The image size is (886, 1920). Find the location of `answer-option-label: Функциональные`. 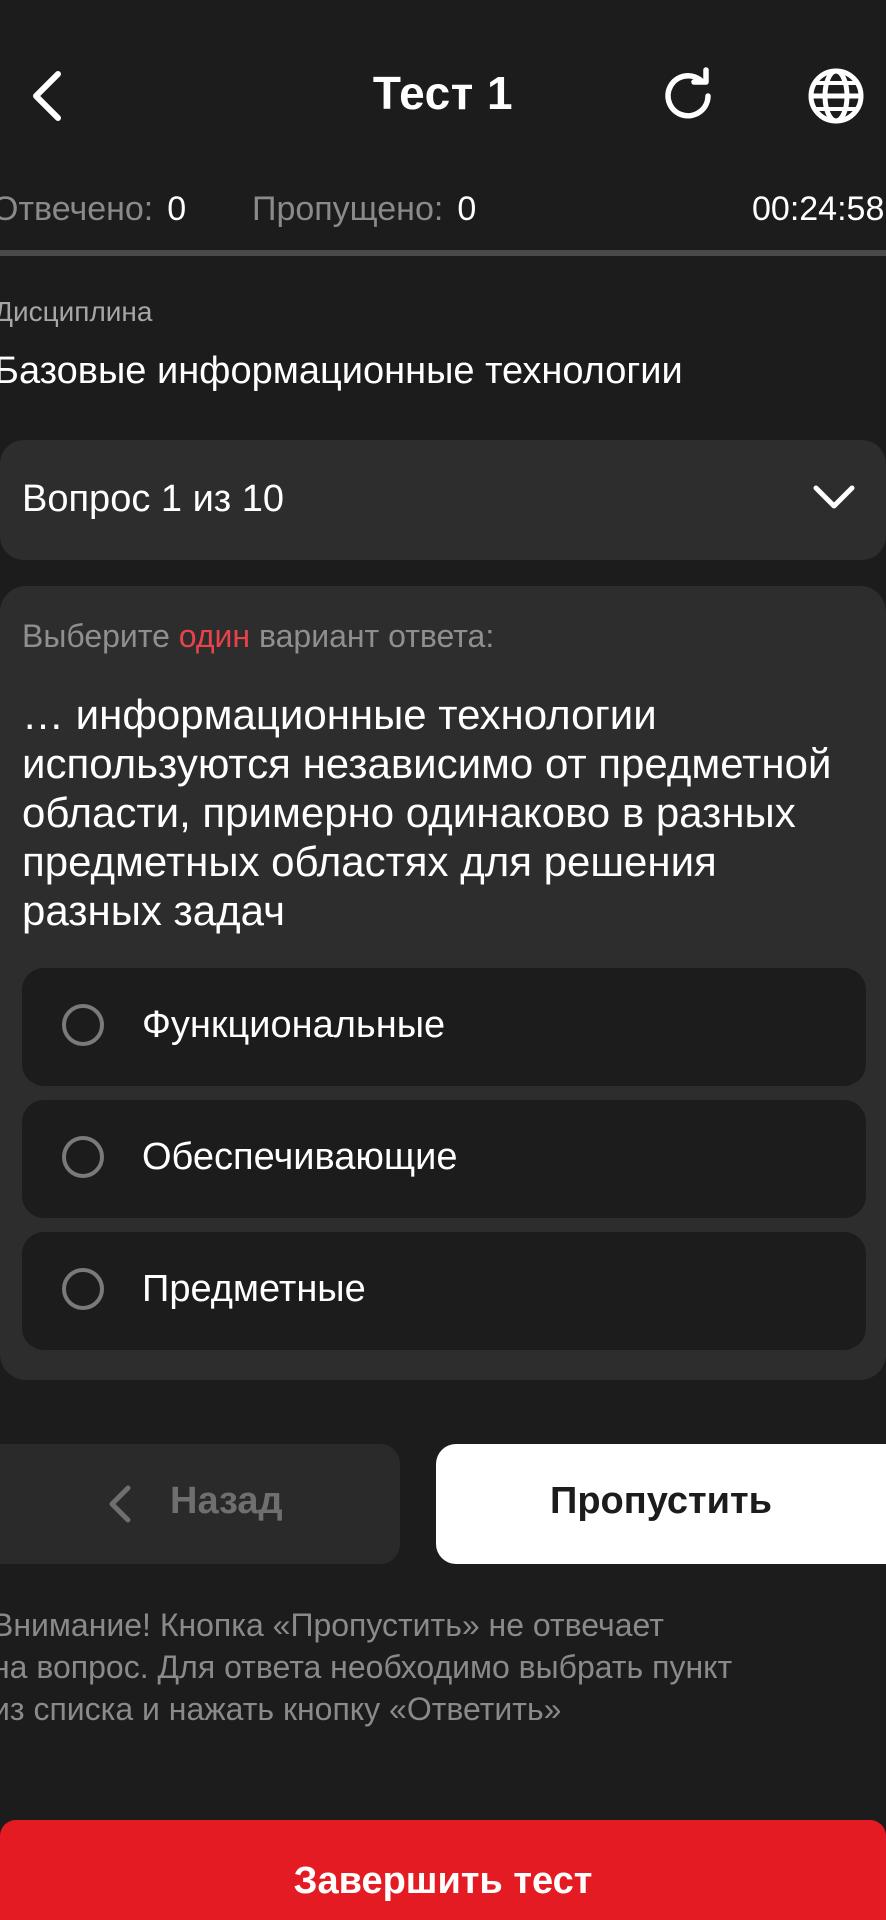

answer-option-label: Функциональные is located at coordinates (294, 1025).